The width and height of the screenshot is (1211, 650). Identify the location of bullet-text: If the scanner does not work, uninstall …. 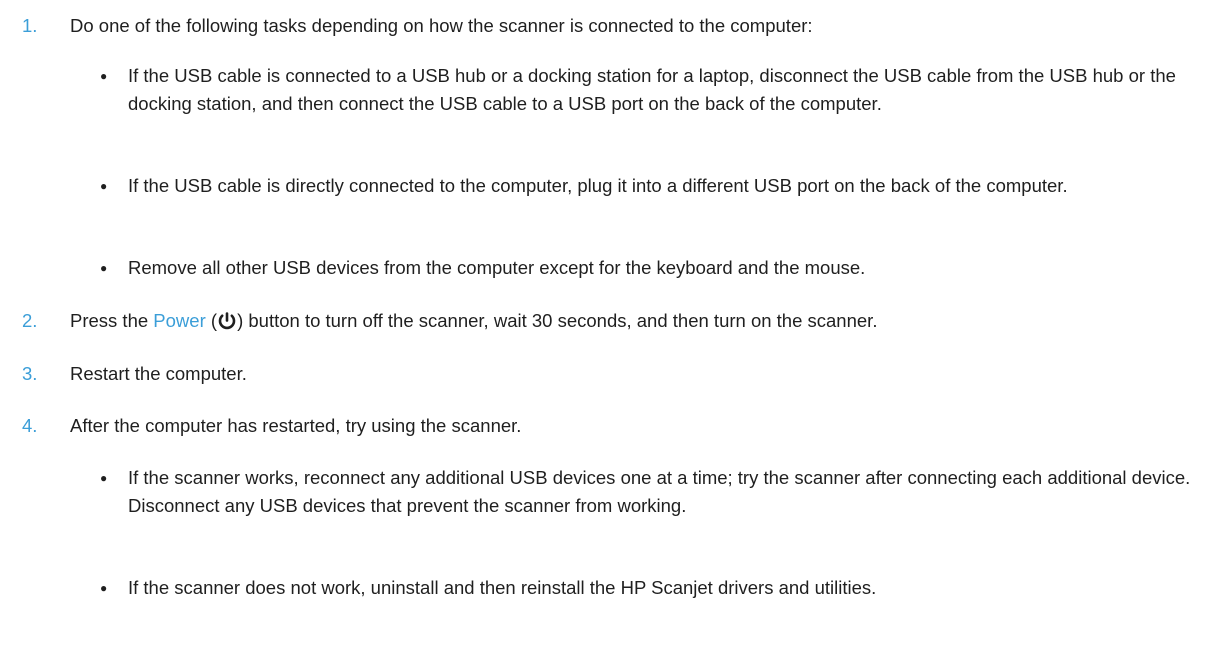
(502, 587).